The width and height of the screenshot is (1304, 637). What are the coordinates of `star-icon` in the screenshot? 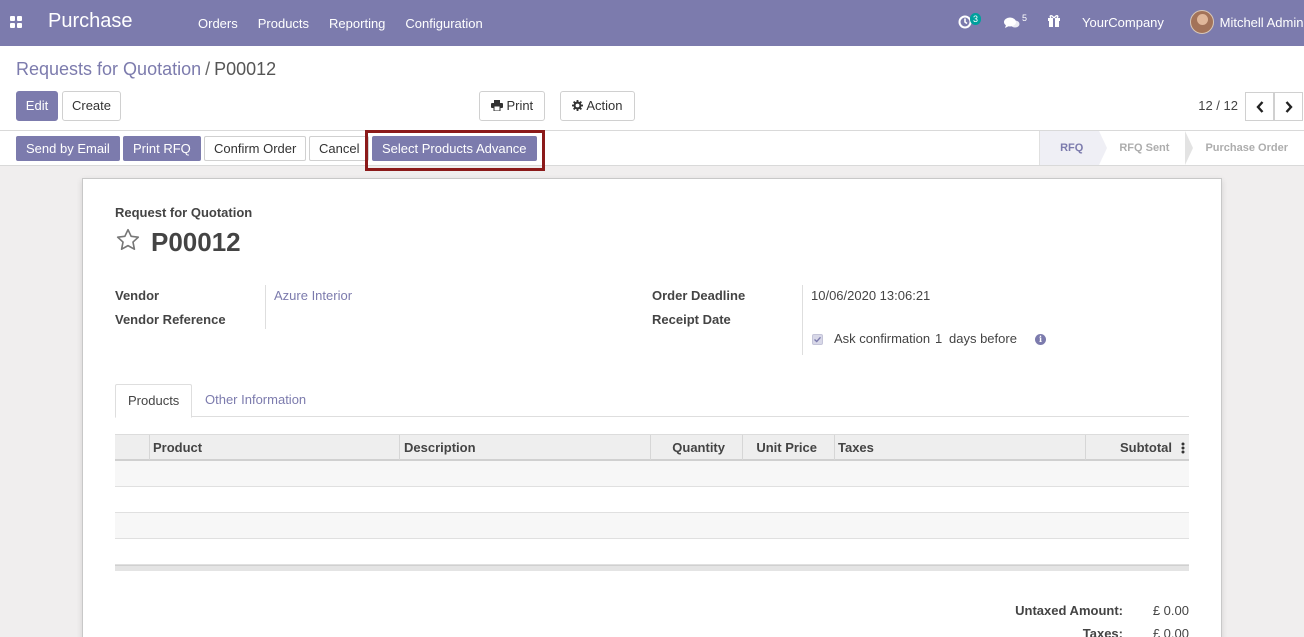 It's located at (128, 240).